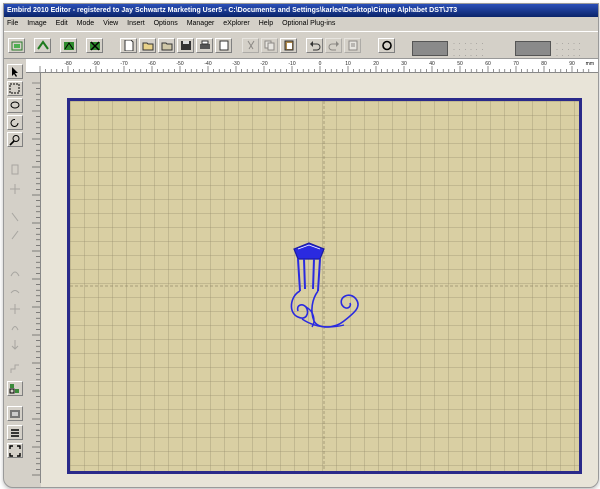  Describe the element at coordinates (123, 64) in the screenshot. I see `ruler-label: -70` at that location.